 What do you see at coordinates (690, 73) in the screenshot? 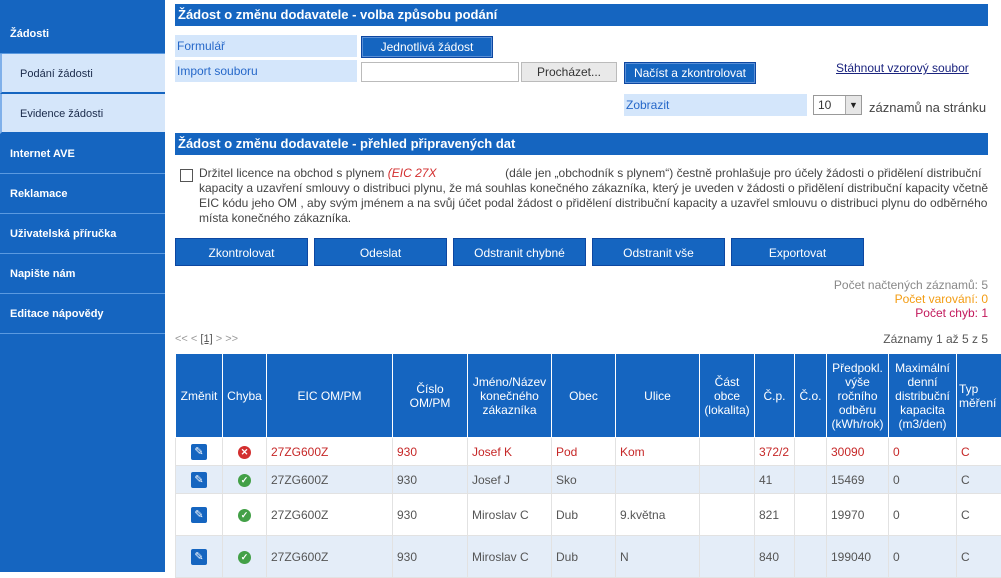
I see `load-and-check-button: Načíst a zkontrolovat` at bounding box center [690, 73].